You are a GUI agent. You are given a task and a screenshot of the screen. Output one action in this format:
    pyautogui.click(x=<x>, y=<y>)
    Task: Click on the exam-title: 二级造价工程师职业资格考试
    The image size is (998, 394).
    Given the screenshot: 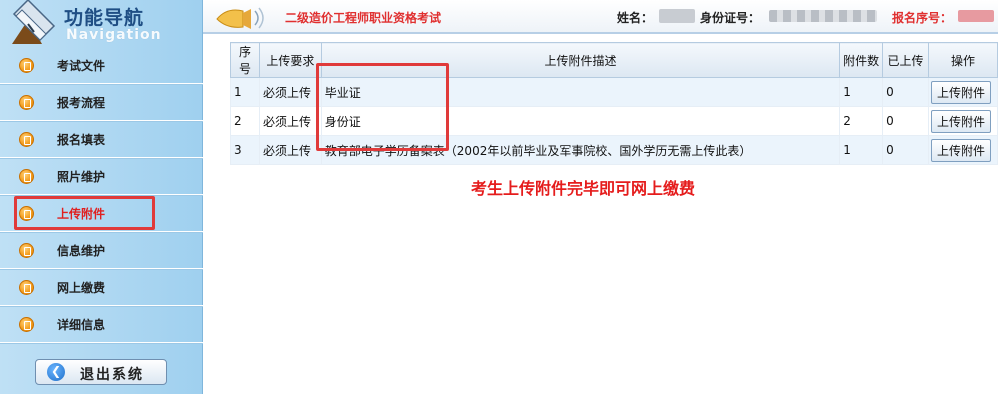 What is the action you would take?
    pyautogui.click(x=363, y=18)
    